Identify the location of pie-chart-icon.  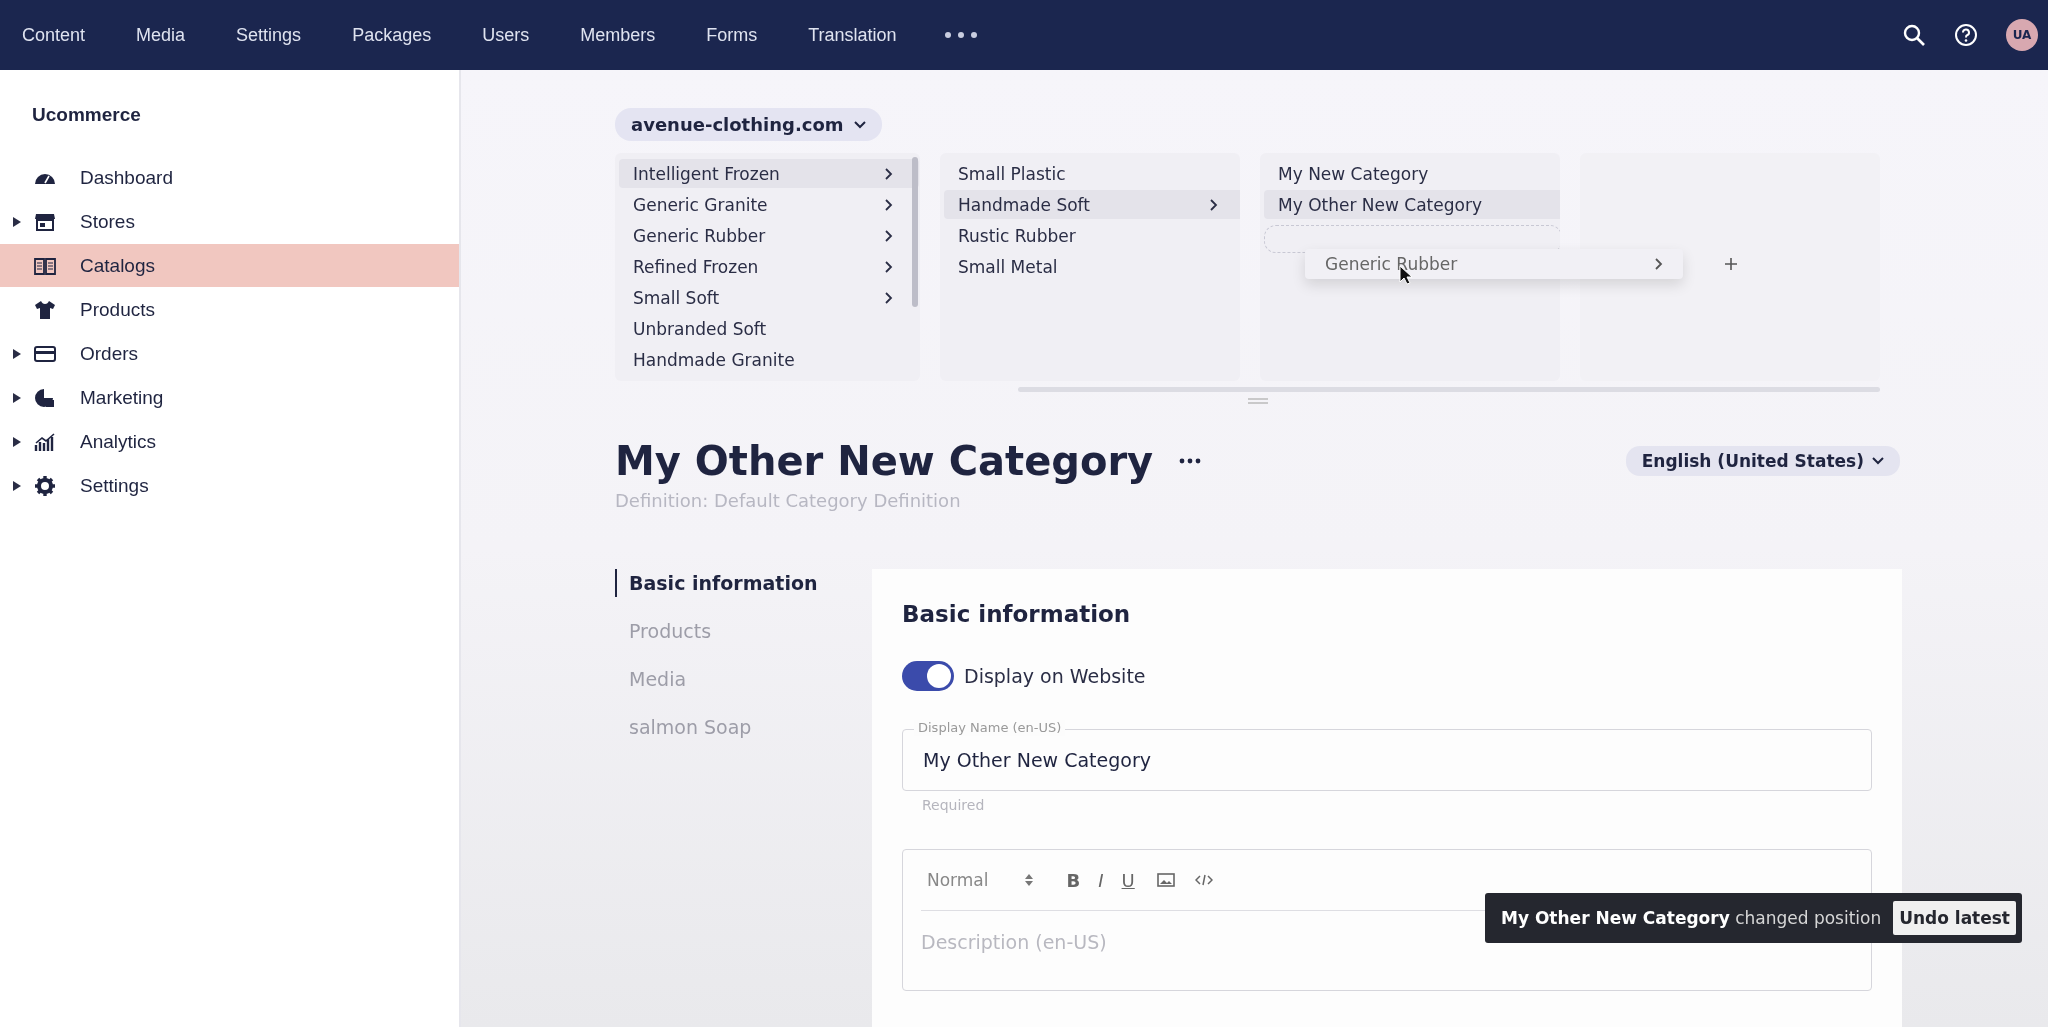
(45, 397).